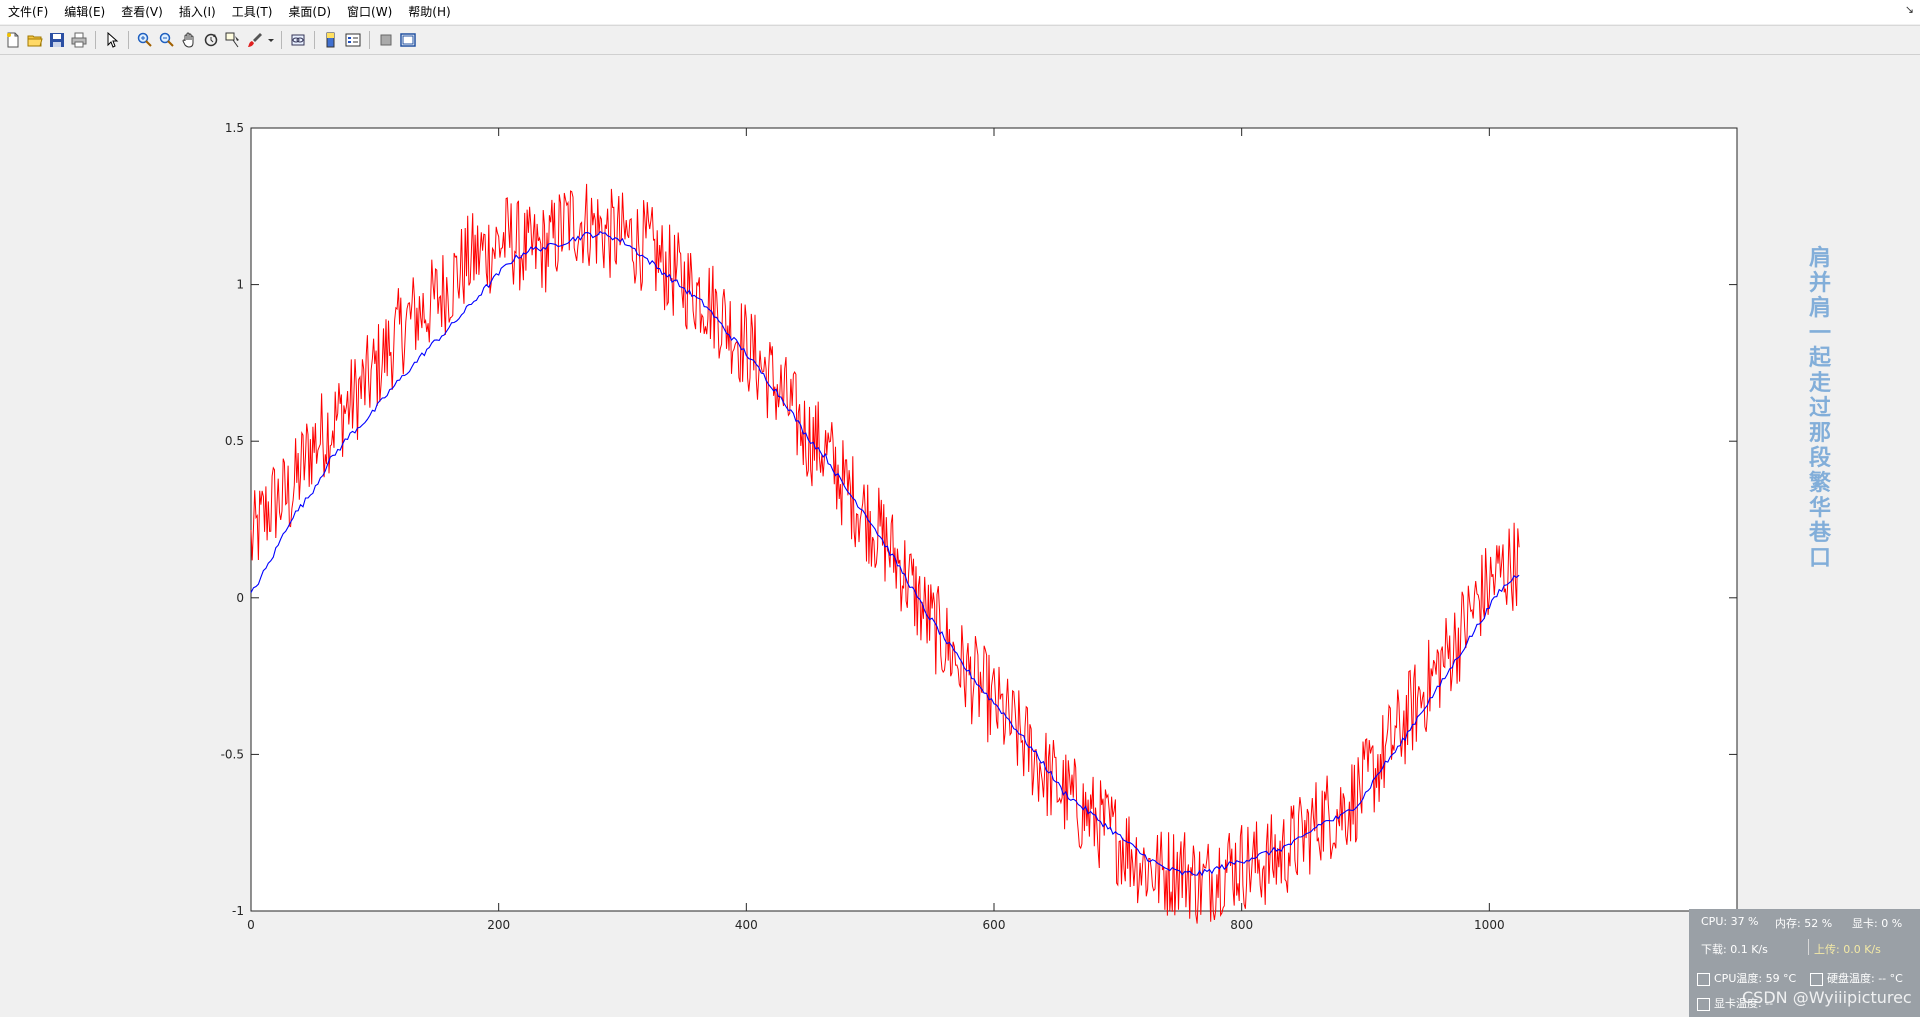 Image resolution: width=1920 pixels, height=1017 pixels. Describe the element at coordinates (1489, 925) in the screenshot. I see `x-tick-label: 1000` at that location.